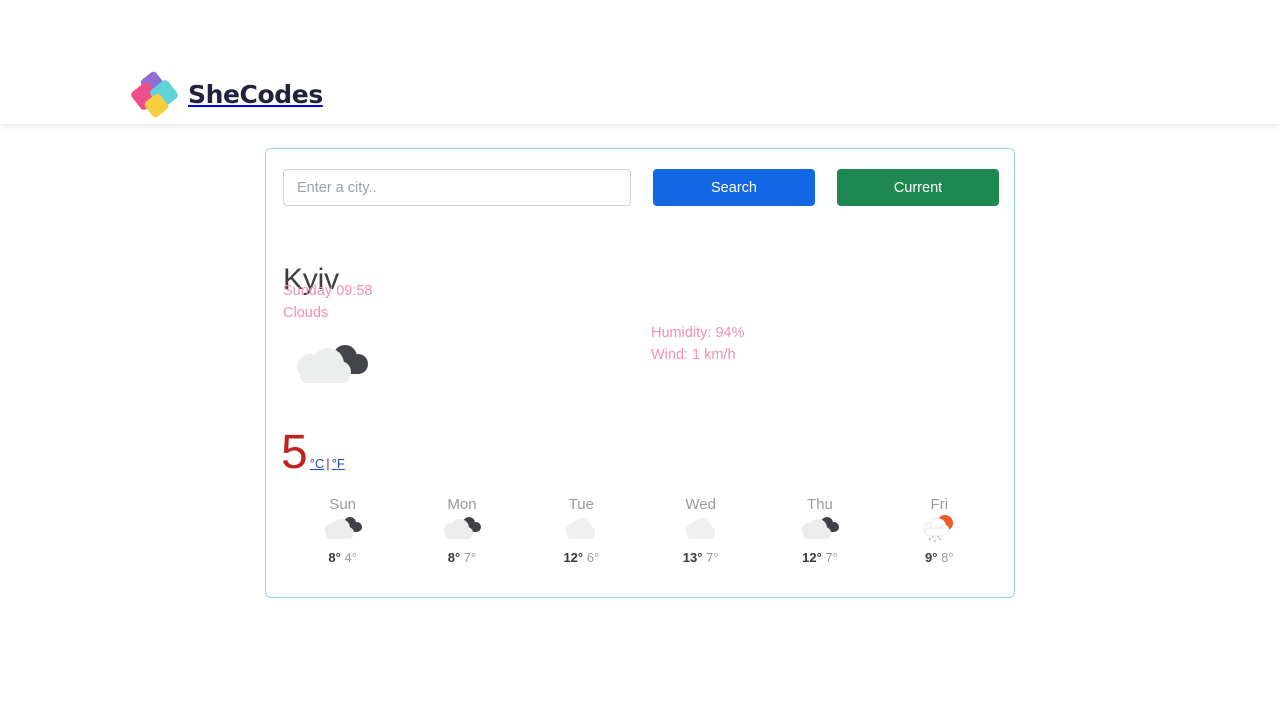 The width and height of the screenshot is (1280, 719). Describe the element at coordinates (700, 504) in the screenshot. I see `forecast-day-label: Wed` at that location.